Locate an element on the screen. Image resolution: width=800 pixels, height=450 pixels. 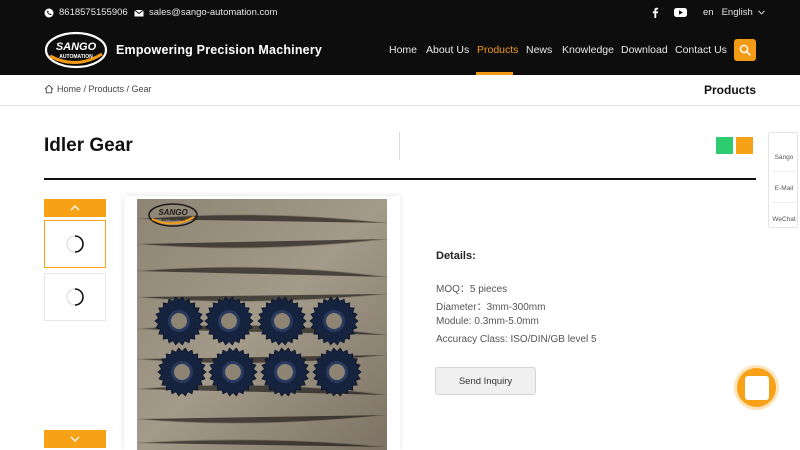
breadcrumb-bar: Home / Products / Gear Products is located at coordinates (400, 90).